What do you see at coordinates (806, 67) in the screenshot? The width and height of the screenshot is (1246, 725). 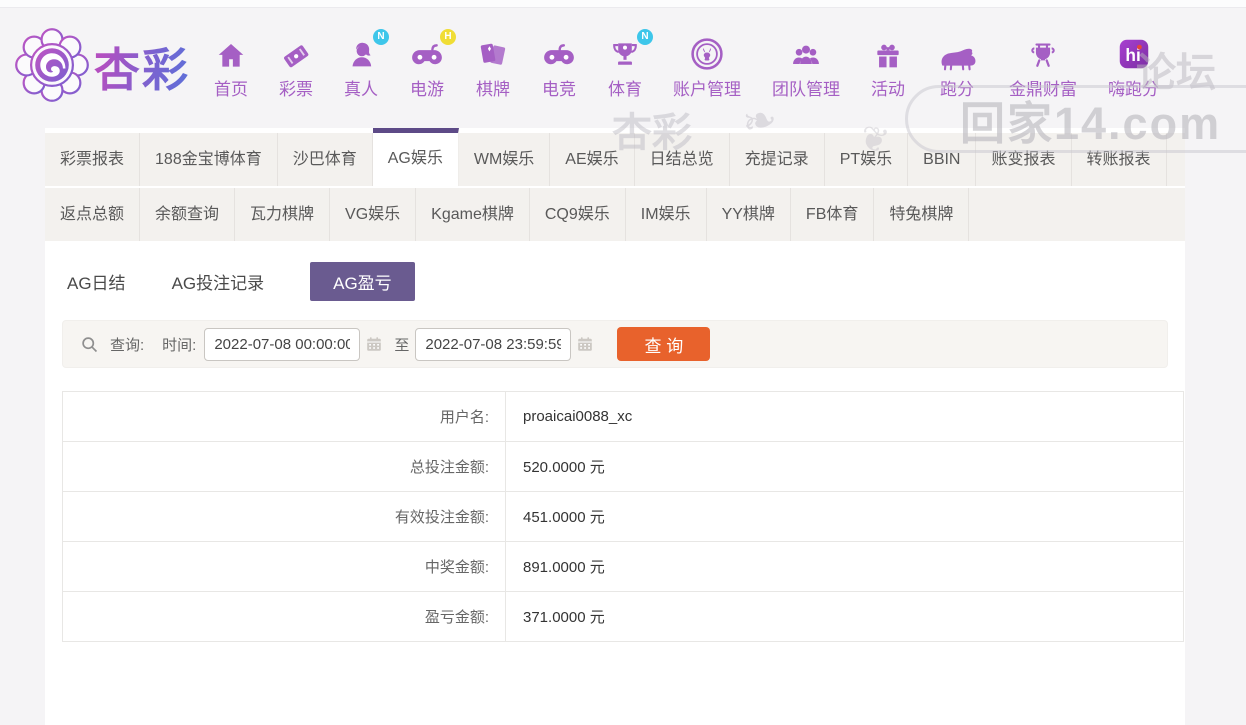 I see `nav-item-team: 团队管理` at bounding box center [806, 67].